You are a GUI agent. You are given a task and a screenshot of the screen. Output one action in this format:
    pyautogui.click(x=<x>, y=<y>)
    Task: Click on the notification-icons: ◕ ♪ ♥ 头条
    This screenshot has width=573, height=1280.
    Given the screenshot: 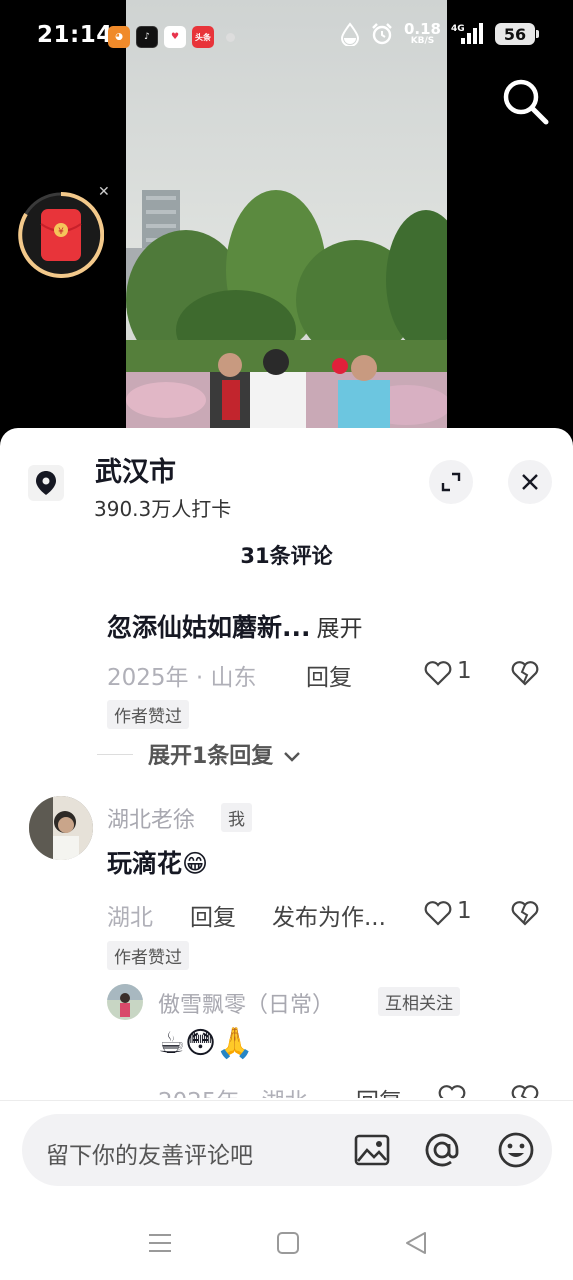 What is the action you would take?
    pyautogui.click(x=171, y=37)
    